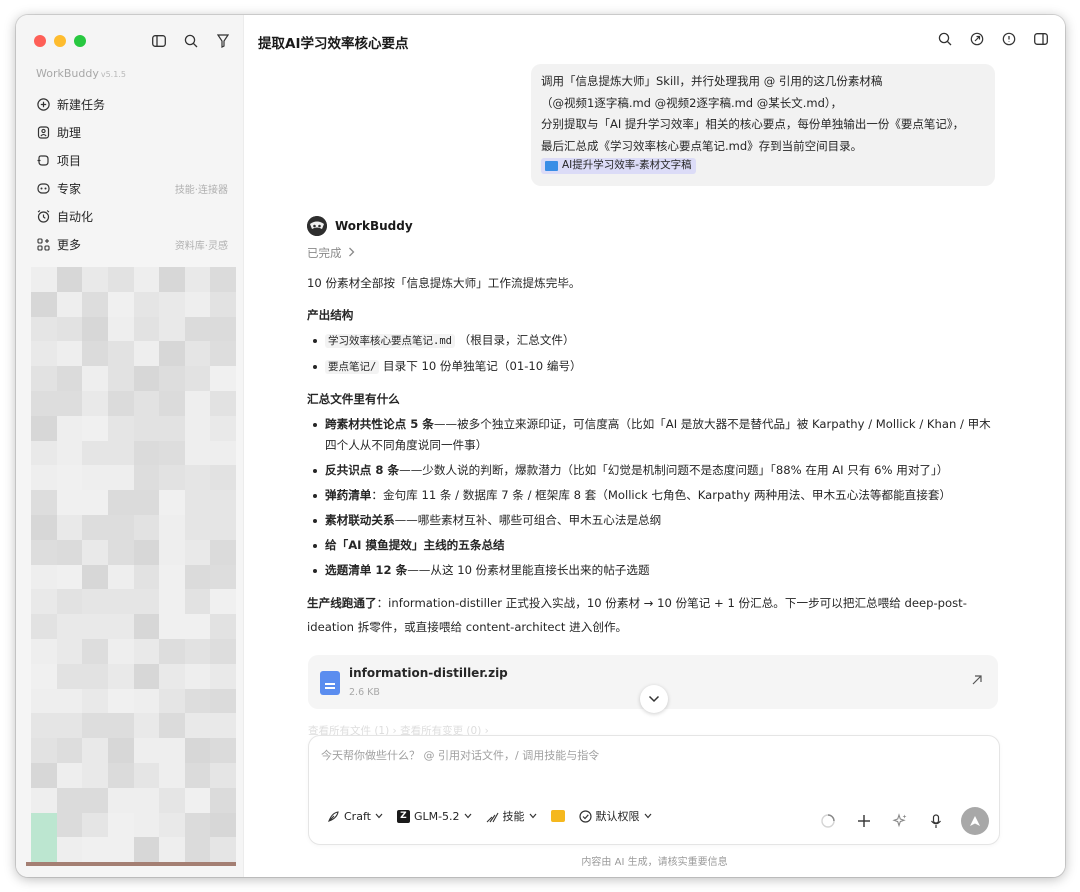 The height and width of the screenshot is (892, 1080). Describe the element at coordinates (1009, 39) in the screenshot. I see `history-icon` at that location.